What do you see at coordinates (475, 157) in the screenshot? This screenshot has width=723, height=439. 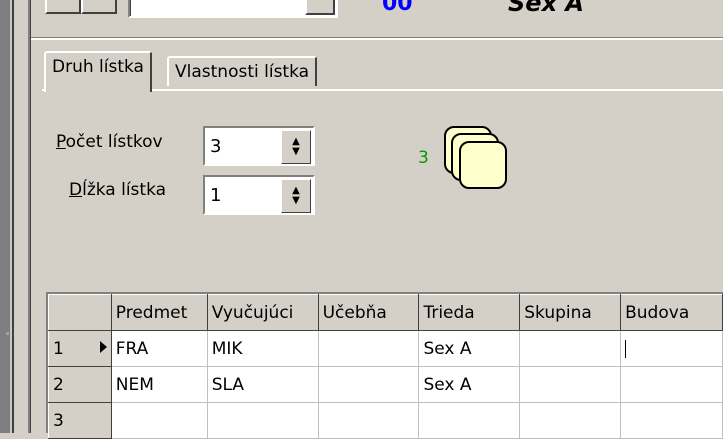 I see `stacked-cards-icon` at bounding box center [475, 157].